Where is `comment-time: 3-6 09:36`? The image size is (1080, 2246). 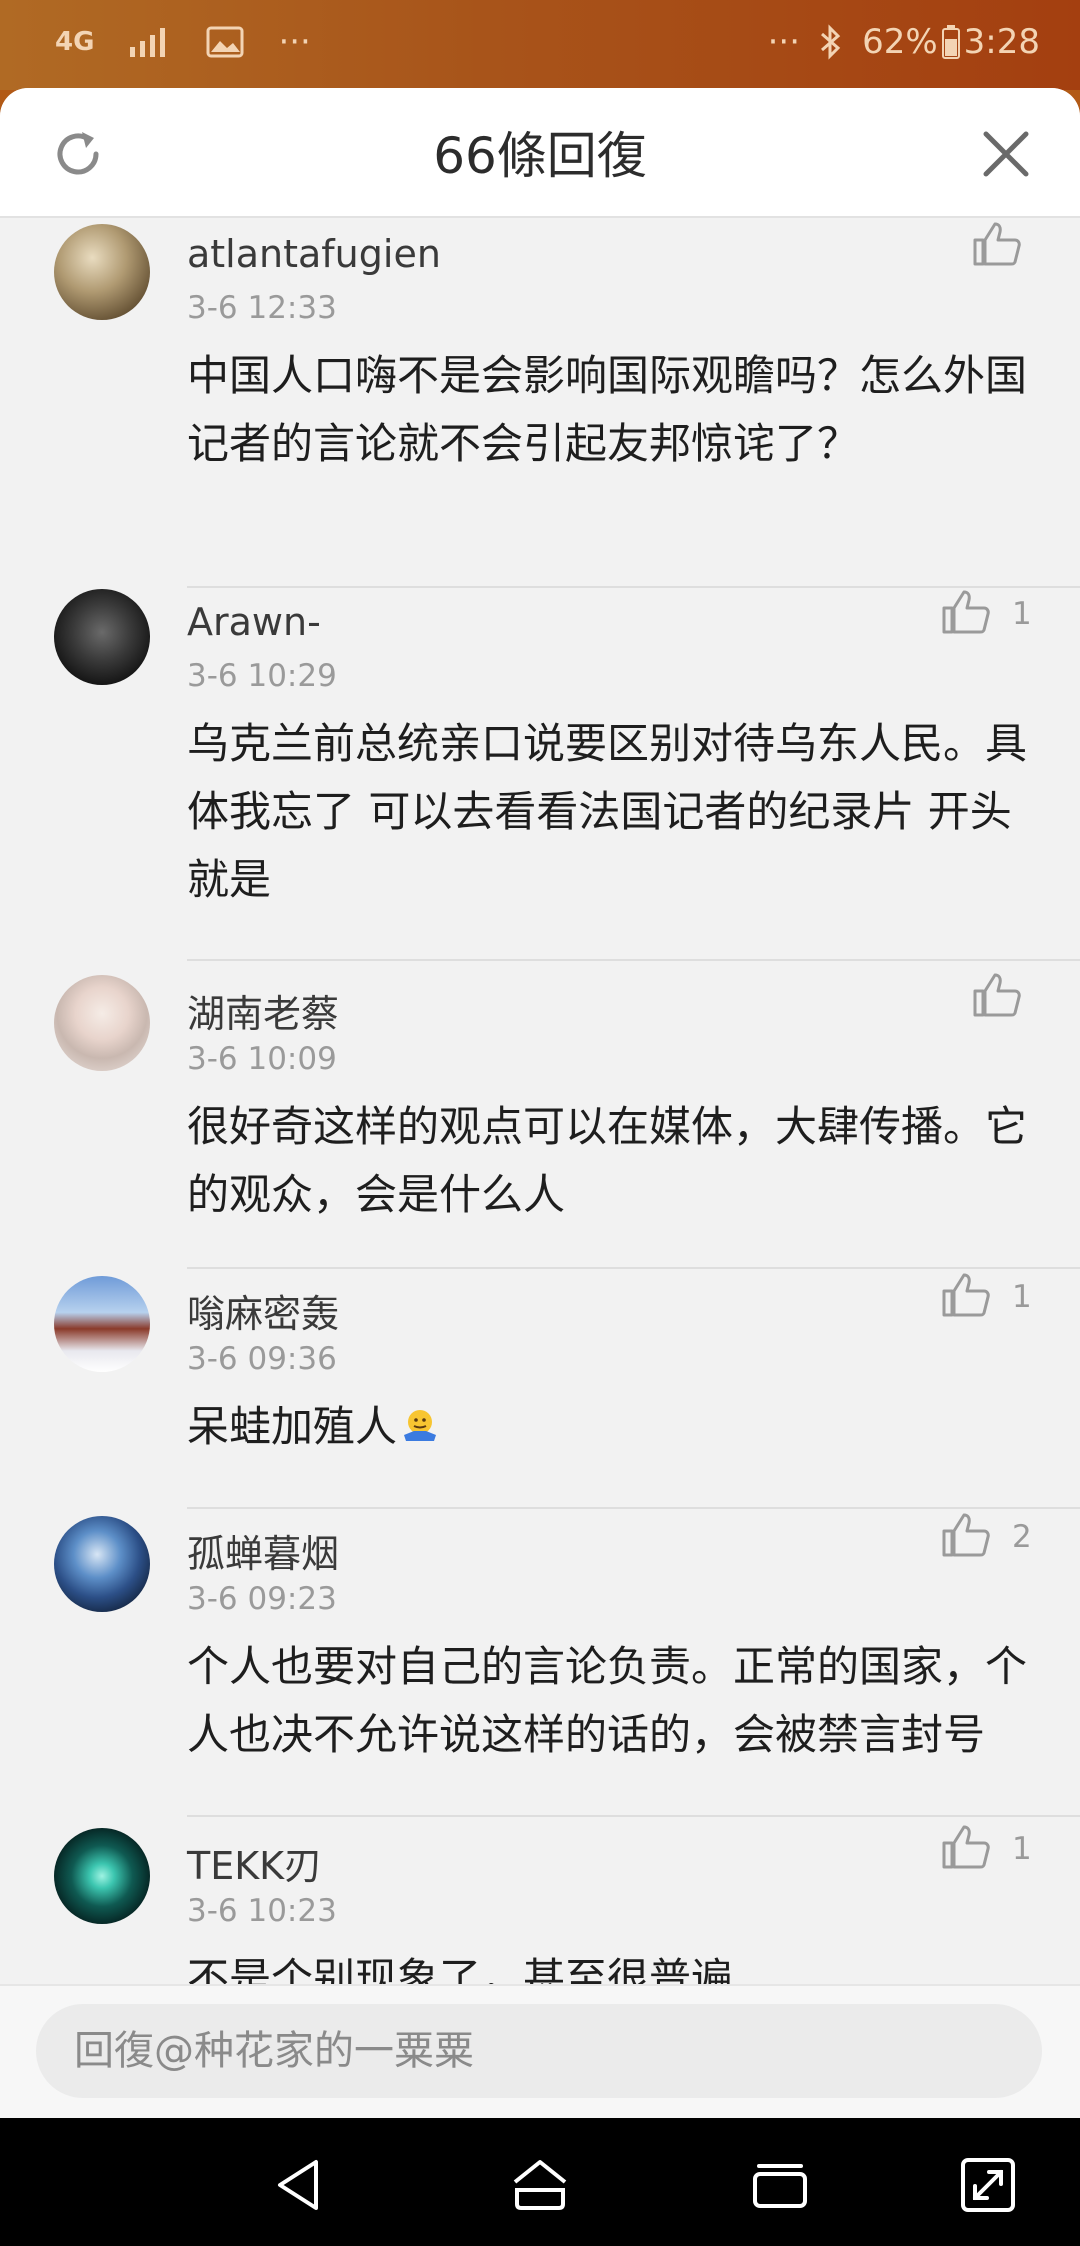 comment-time: 3-6 09:36 is located at coordinates (262, 1359).